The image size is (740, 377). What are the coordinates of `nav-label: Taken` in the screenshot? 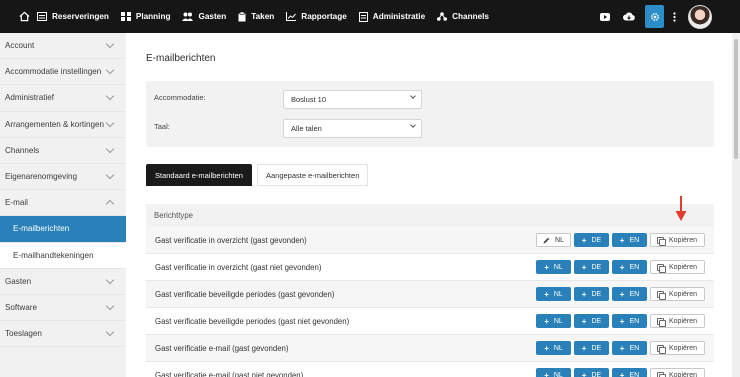 It's located at (263, 16).